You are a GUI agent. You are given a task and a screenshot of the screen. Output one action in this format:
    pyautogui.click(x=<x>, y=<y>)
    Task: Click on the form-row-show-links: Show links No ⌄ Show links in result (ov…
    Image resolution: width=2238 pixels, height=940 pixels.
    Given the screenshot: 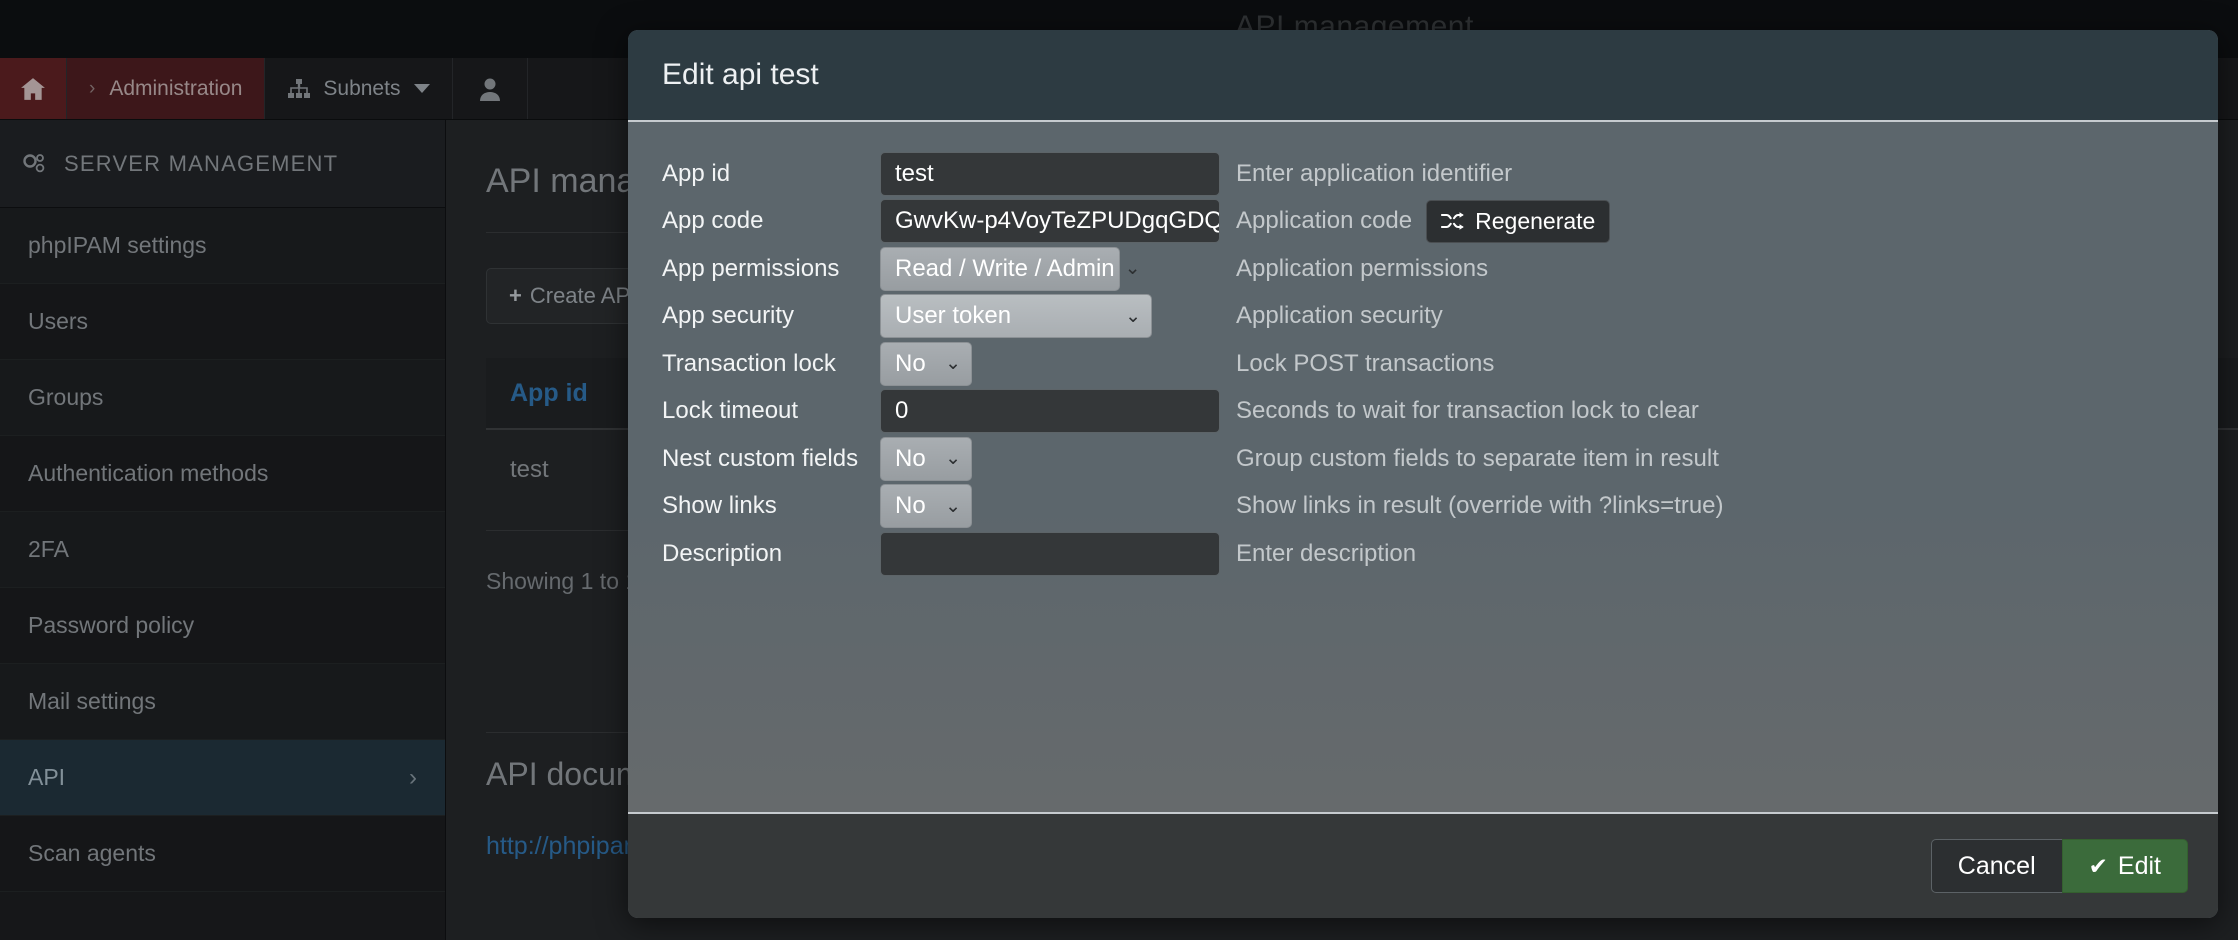 What is the action you would take?
    pyautogui.click(x=1423, y=507)
    